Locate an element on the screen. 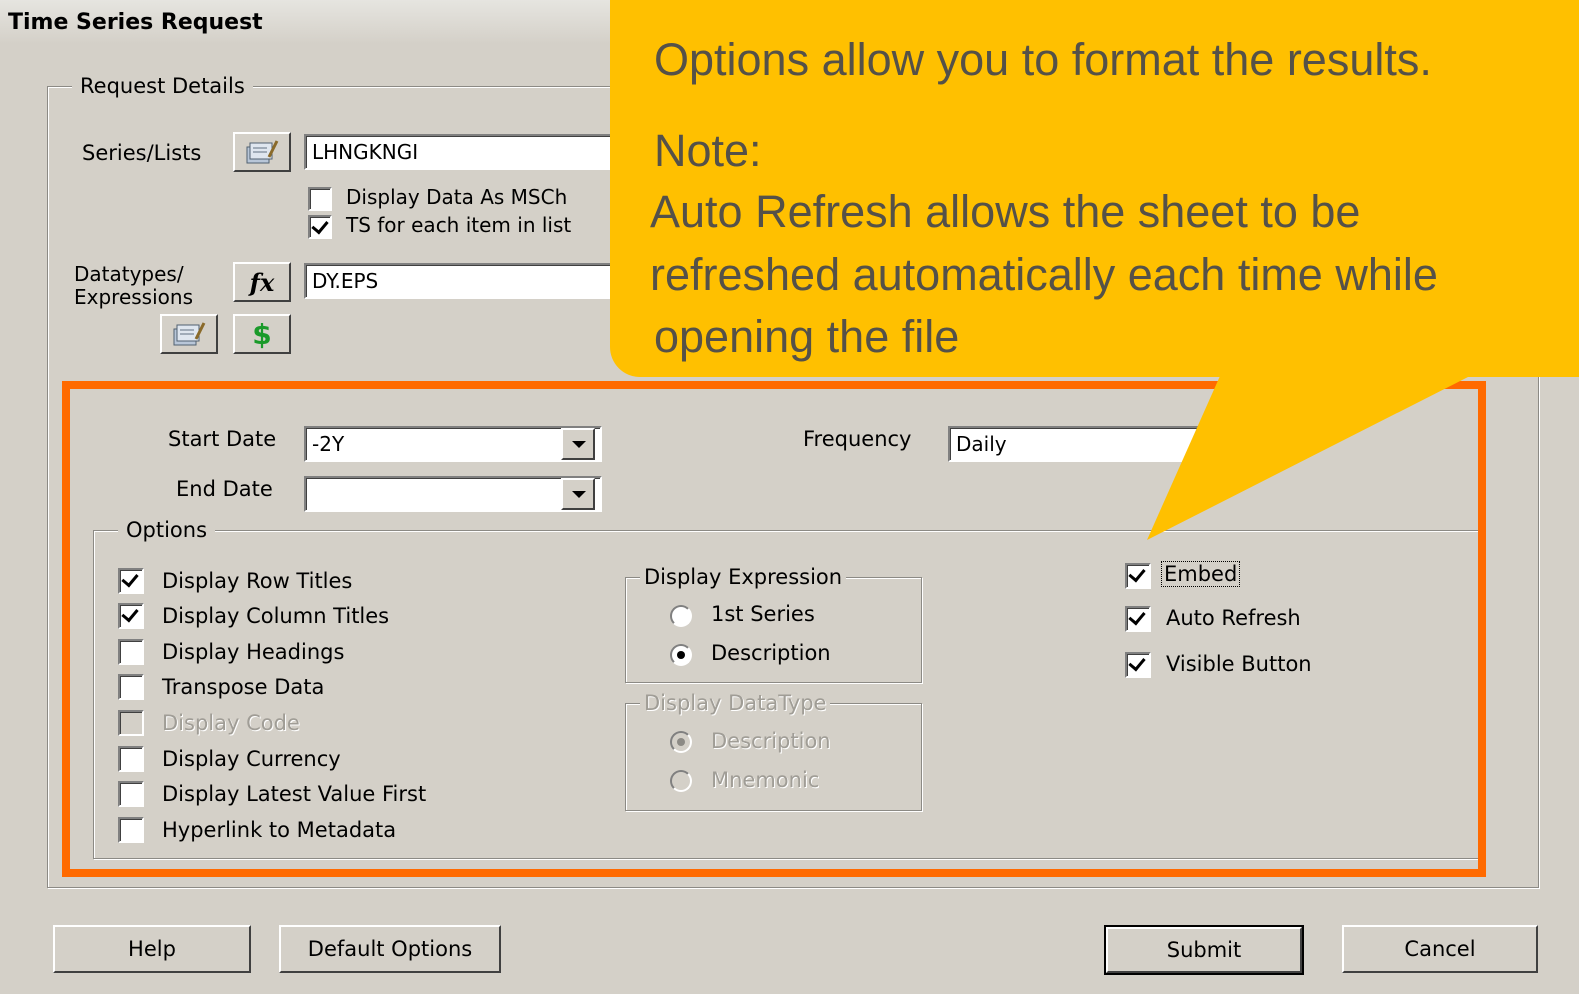 The width and height of the screenshot is (1579, 994). callout-line-5: opening the file is located at coordinates (807, 336).